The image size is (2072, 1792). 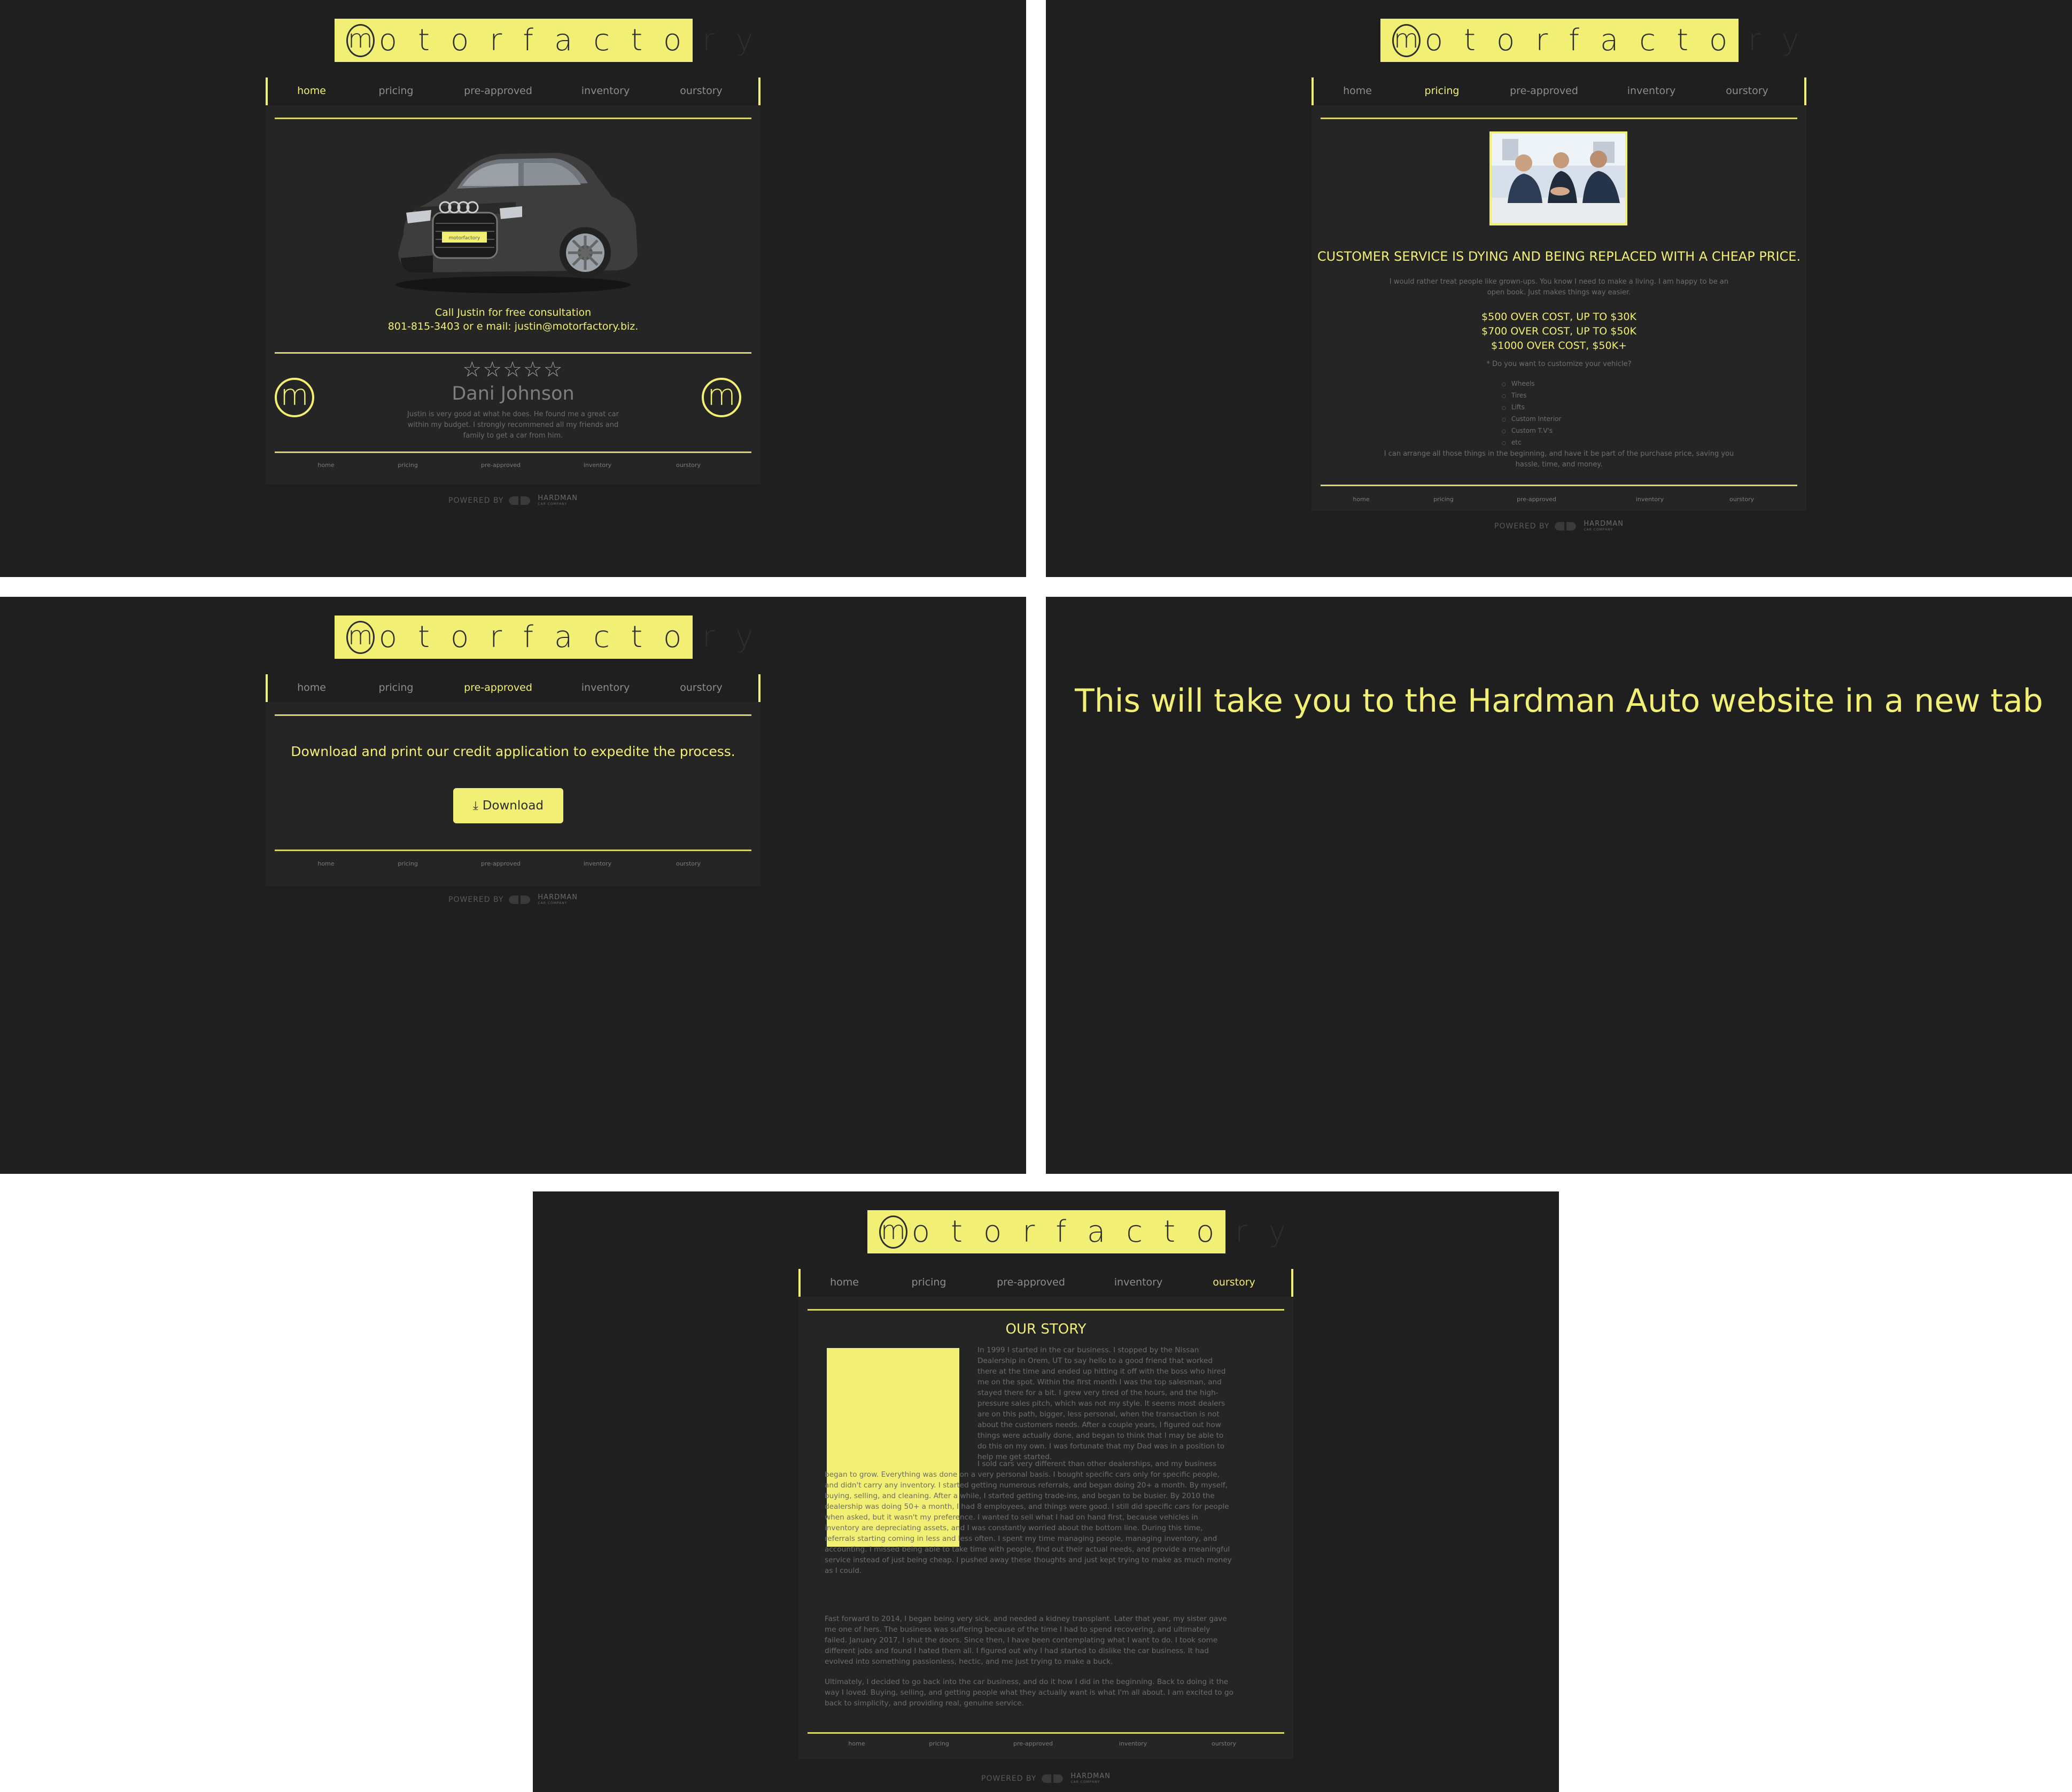 What do you see at coordinates (1531, 396) in the screenshot?
I see `list-item: Tires` at bounding box center [1531, 396].